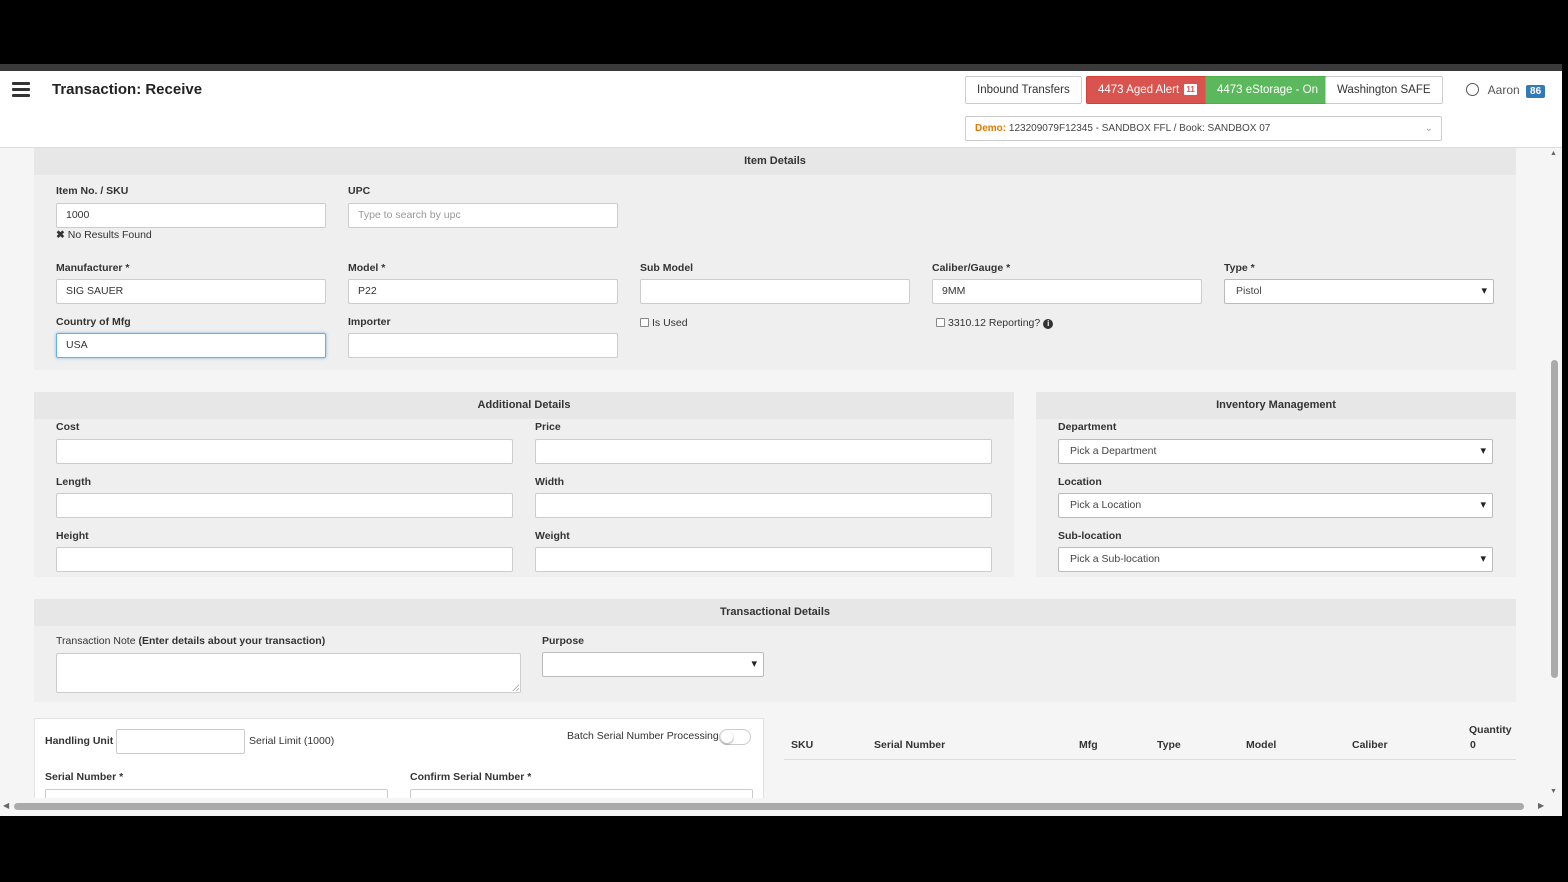  I want to click on col-serial-number: Serial Number, so click(910, 745).